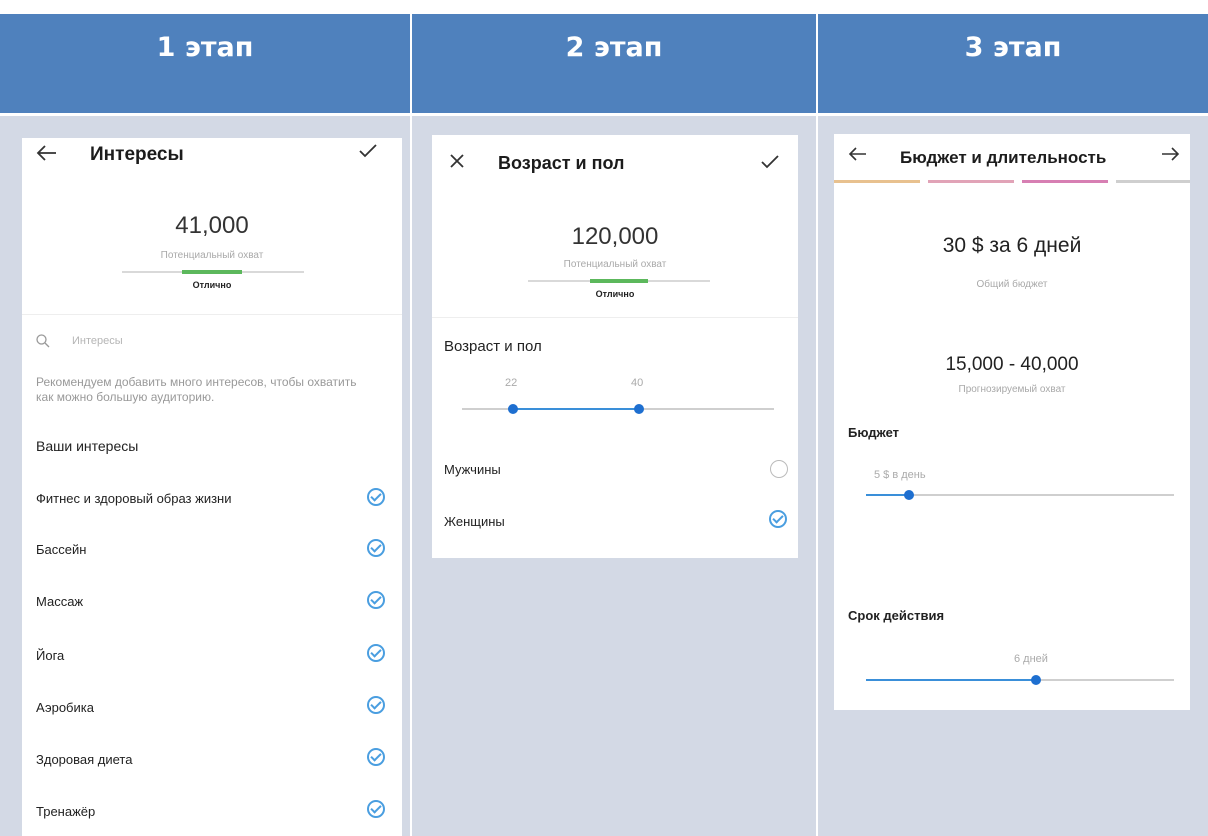 Image resolution: width=1208 pixels, height=836 pixels. I want to click on gender-label: Женщины, so click(474, 521).